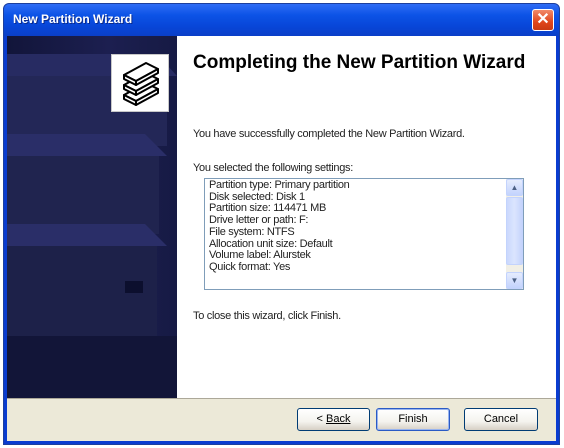 The image size is (564, 448). I want to click on chevron-down-icon: ▼, so click(514, 280).